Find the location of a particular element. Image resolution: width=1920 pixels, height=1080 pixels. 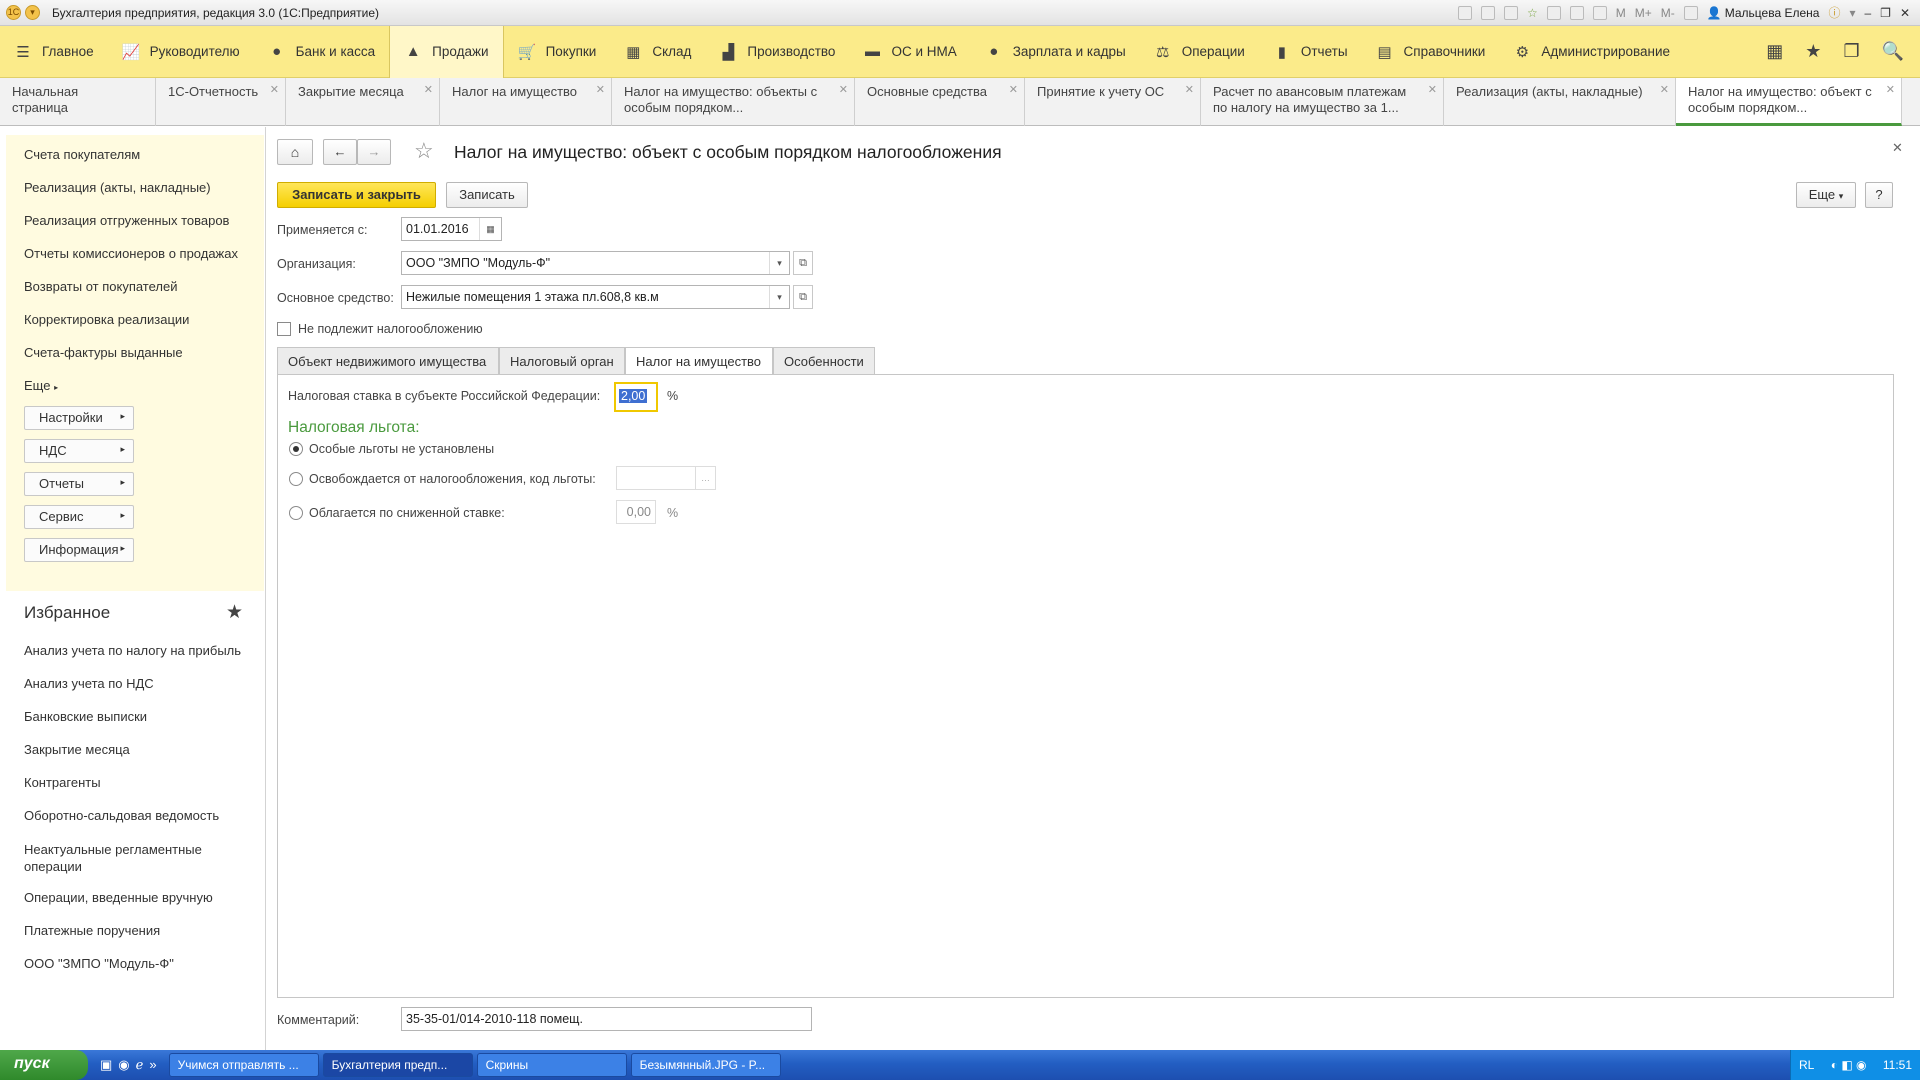

tab-property-tax: Налог на имущество ✕ is located at coordinates (526, 102).